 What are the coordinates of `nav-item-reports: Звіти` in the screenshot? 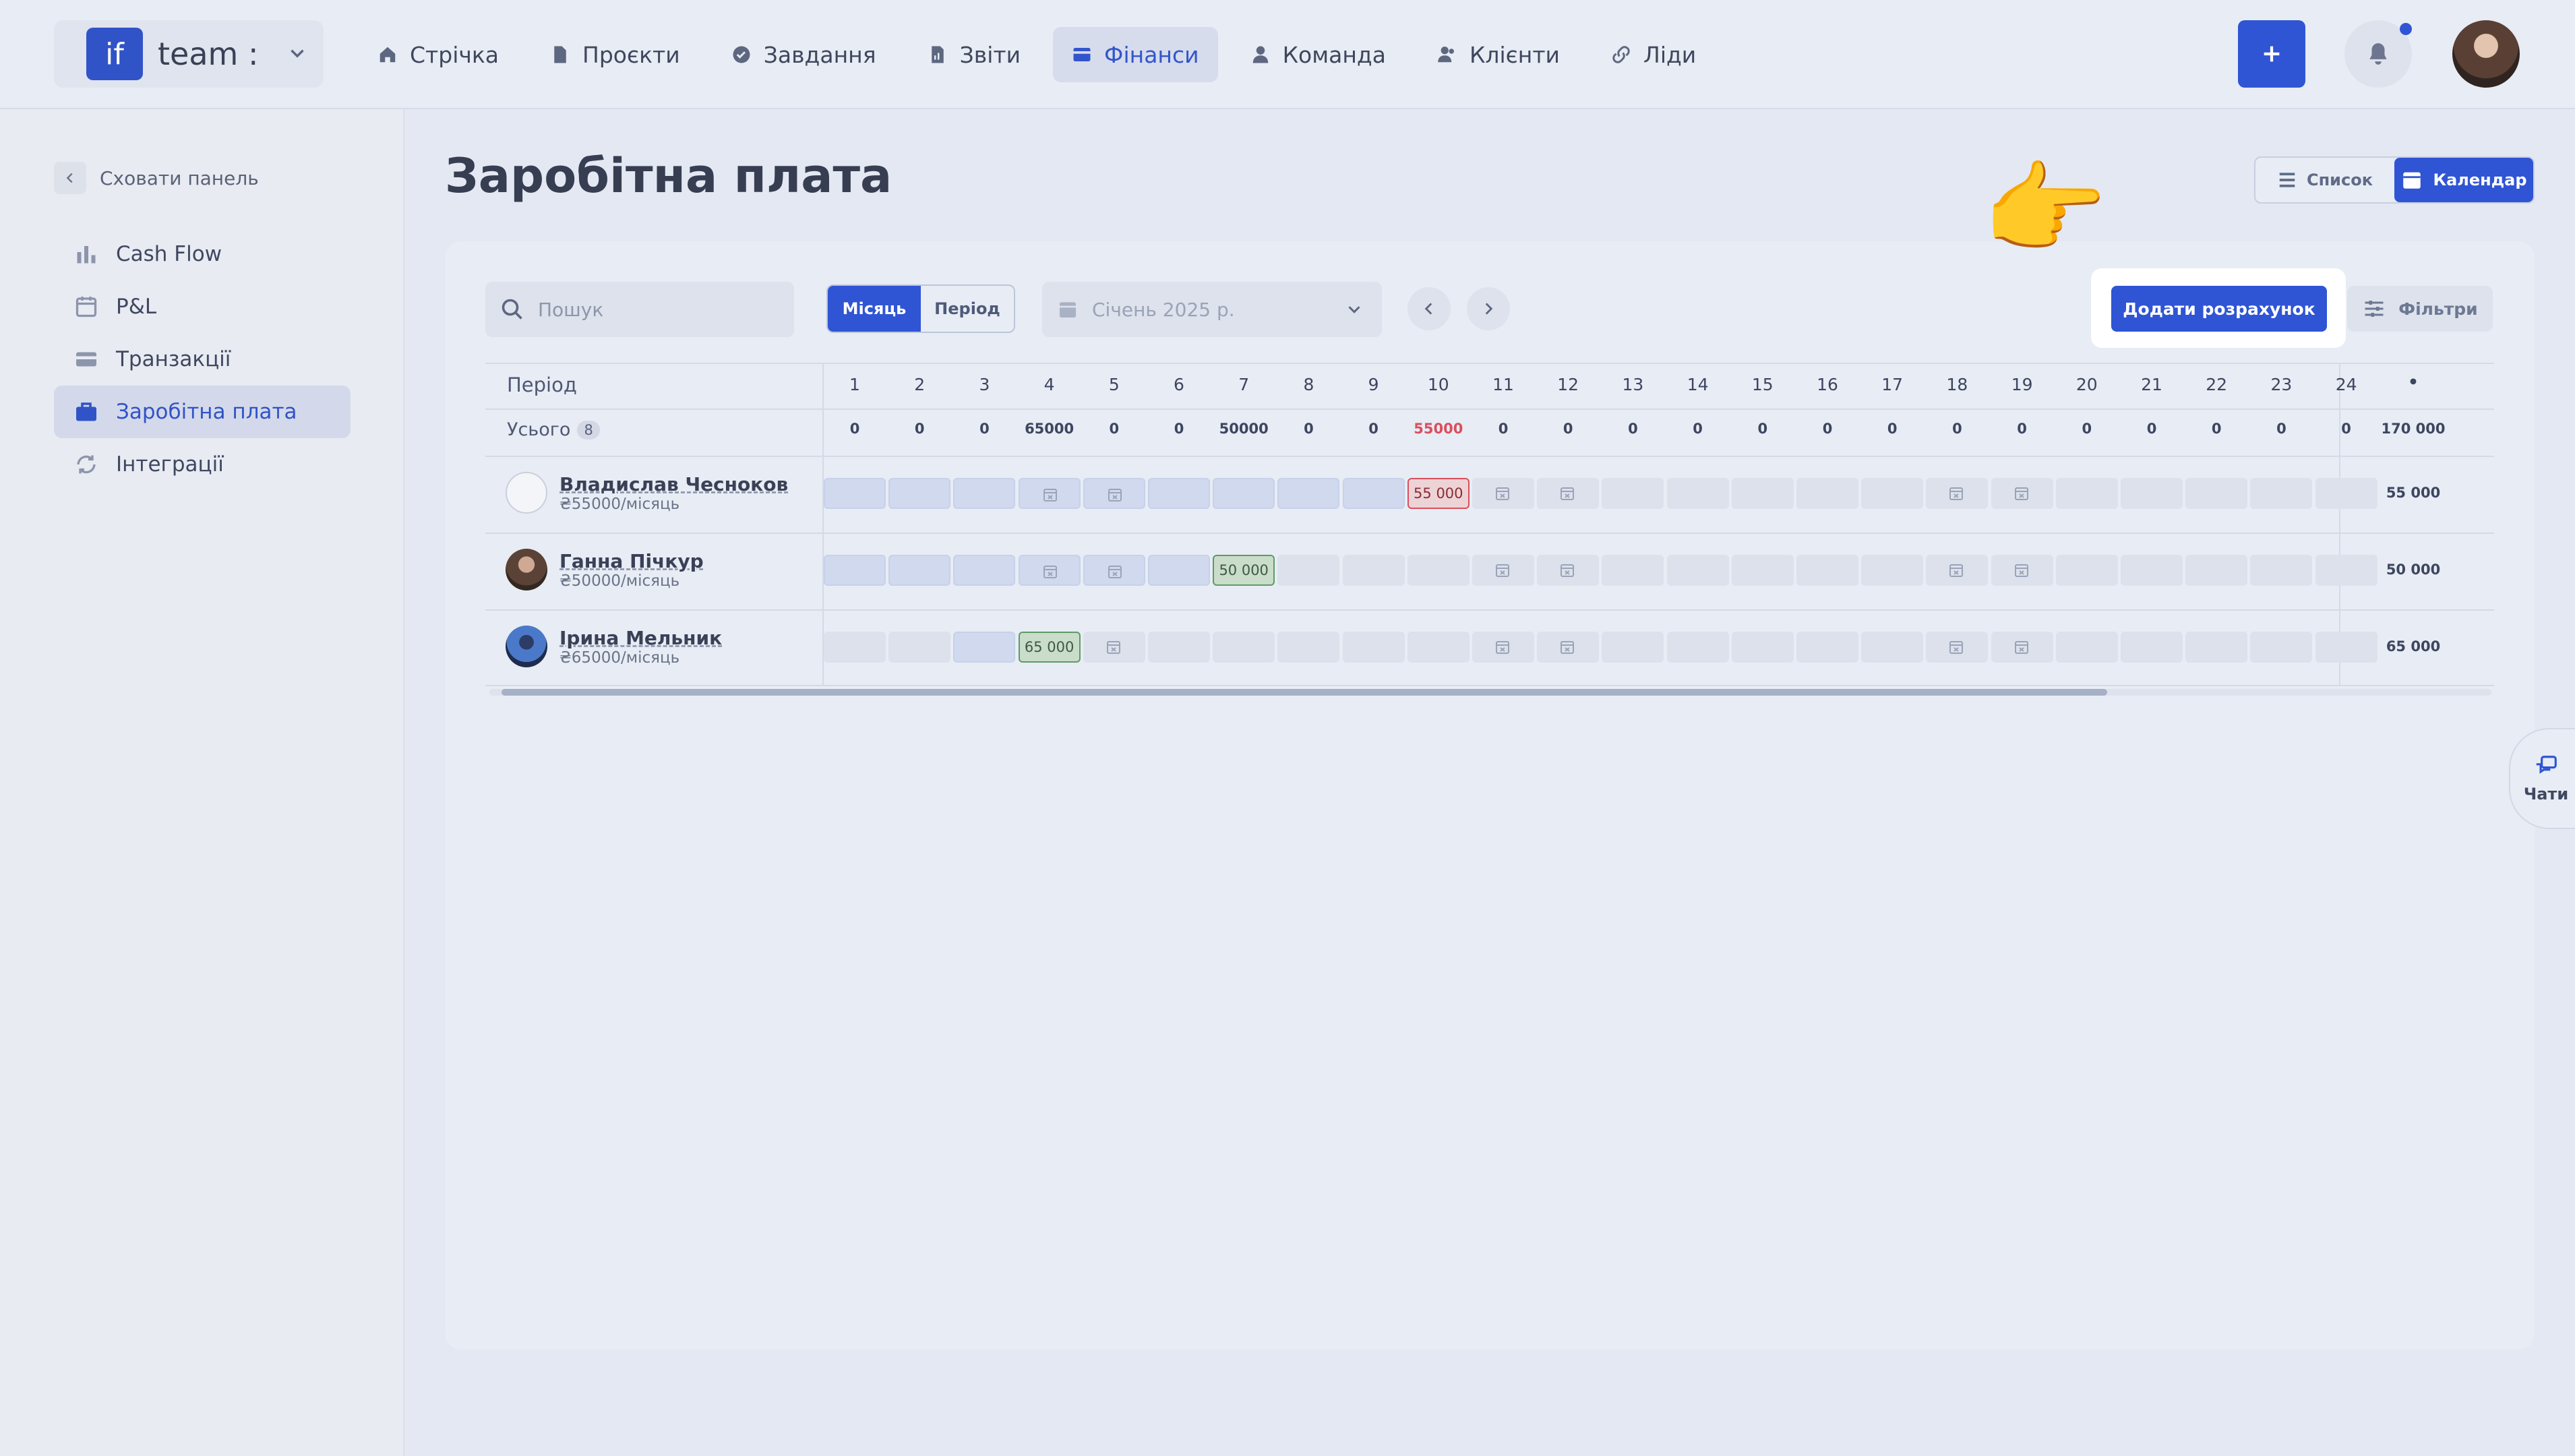 It's located at (974, 54).